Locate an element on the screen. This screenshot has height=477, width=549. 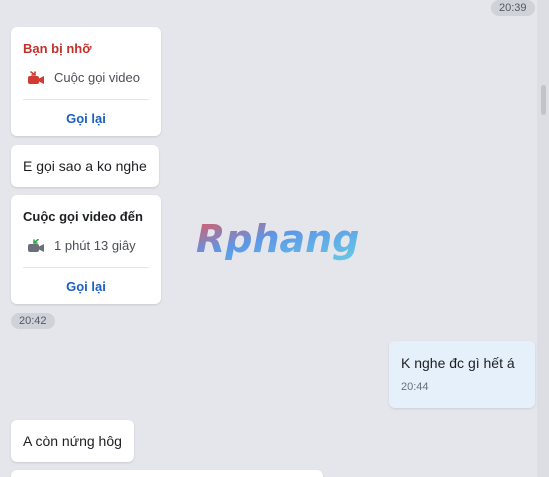
incoming-call-title: Cuộc gọi video đến is located at coordinates (83, 216).